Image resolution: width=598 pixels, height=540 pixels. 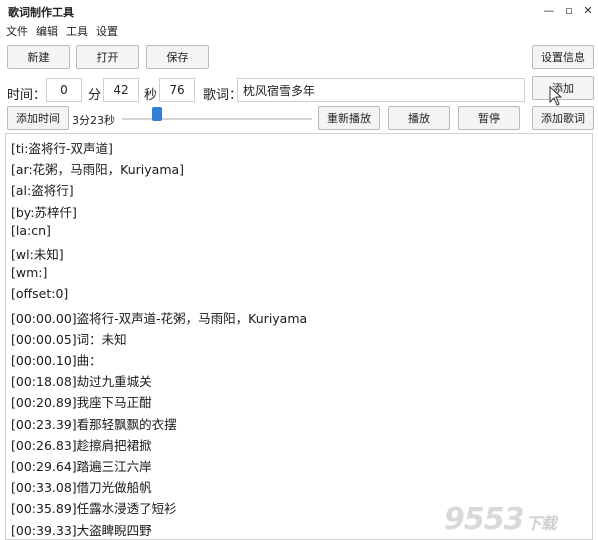 What do you see at coordinates (299, 30) in the screenshot?
I see `menu-bar: 文件 编辑 工具 设置` at bounding box center [299, 30].